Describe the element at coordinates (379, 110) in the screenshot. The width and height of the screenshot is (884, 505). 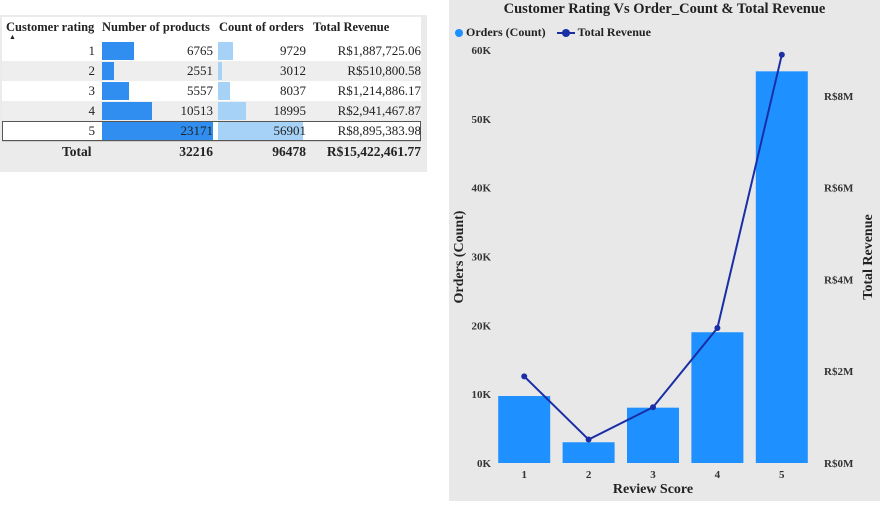
I see `cell-revenue: R$2,941,467.87` at that location.